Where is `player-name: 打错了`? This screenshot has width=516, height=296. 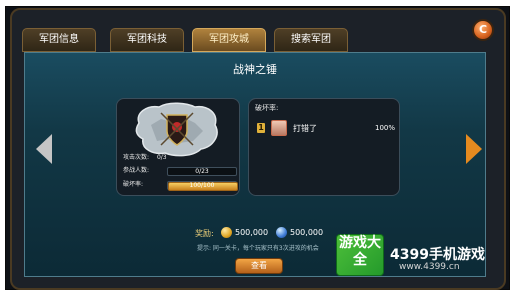
player-name: 打错了 is located at coordinates (305, 128).